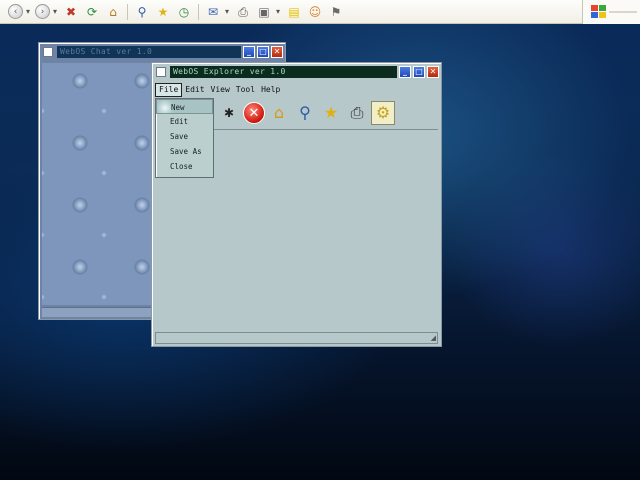 This screenshot has height=480, width=640. What do you see at coordinates (29, 11) in the screenshot?
I see `back-dropdown-icon: ▾` at bounding box center [29, 11].